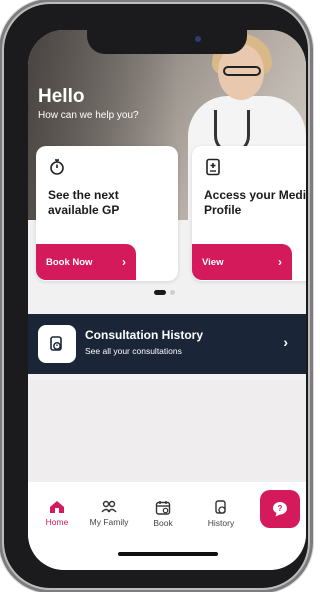 The image size is (320, 592). I want to click on card-title: See the next available GP, so click(84, 202).